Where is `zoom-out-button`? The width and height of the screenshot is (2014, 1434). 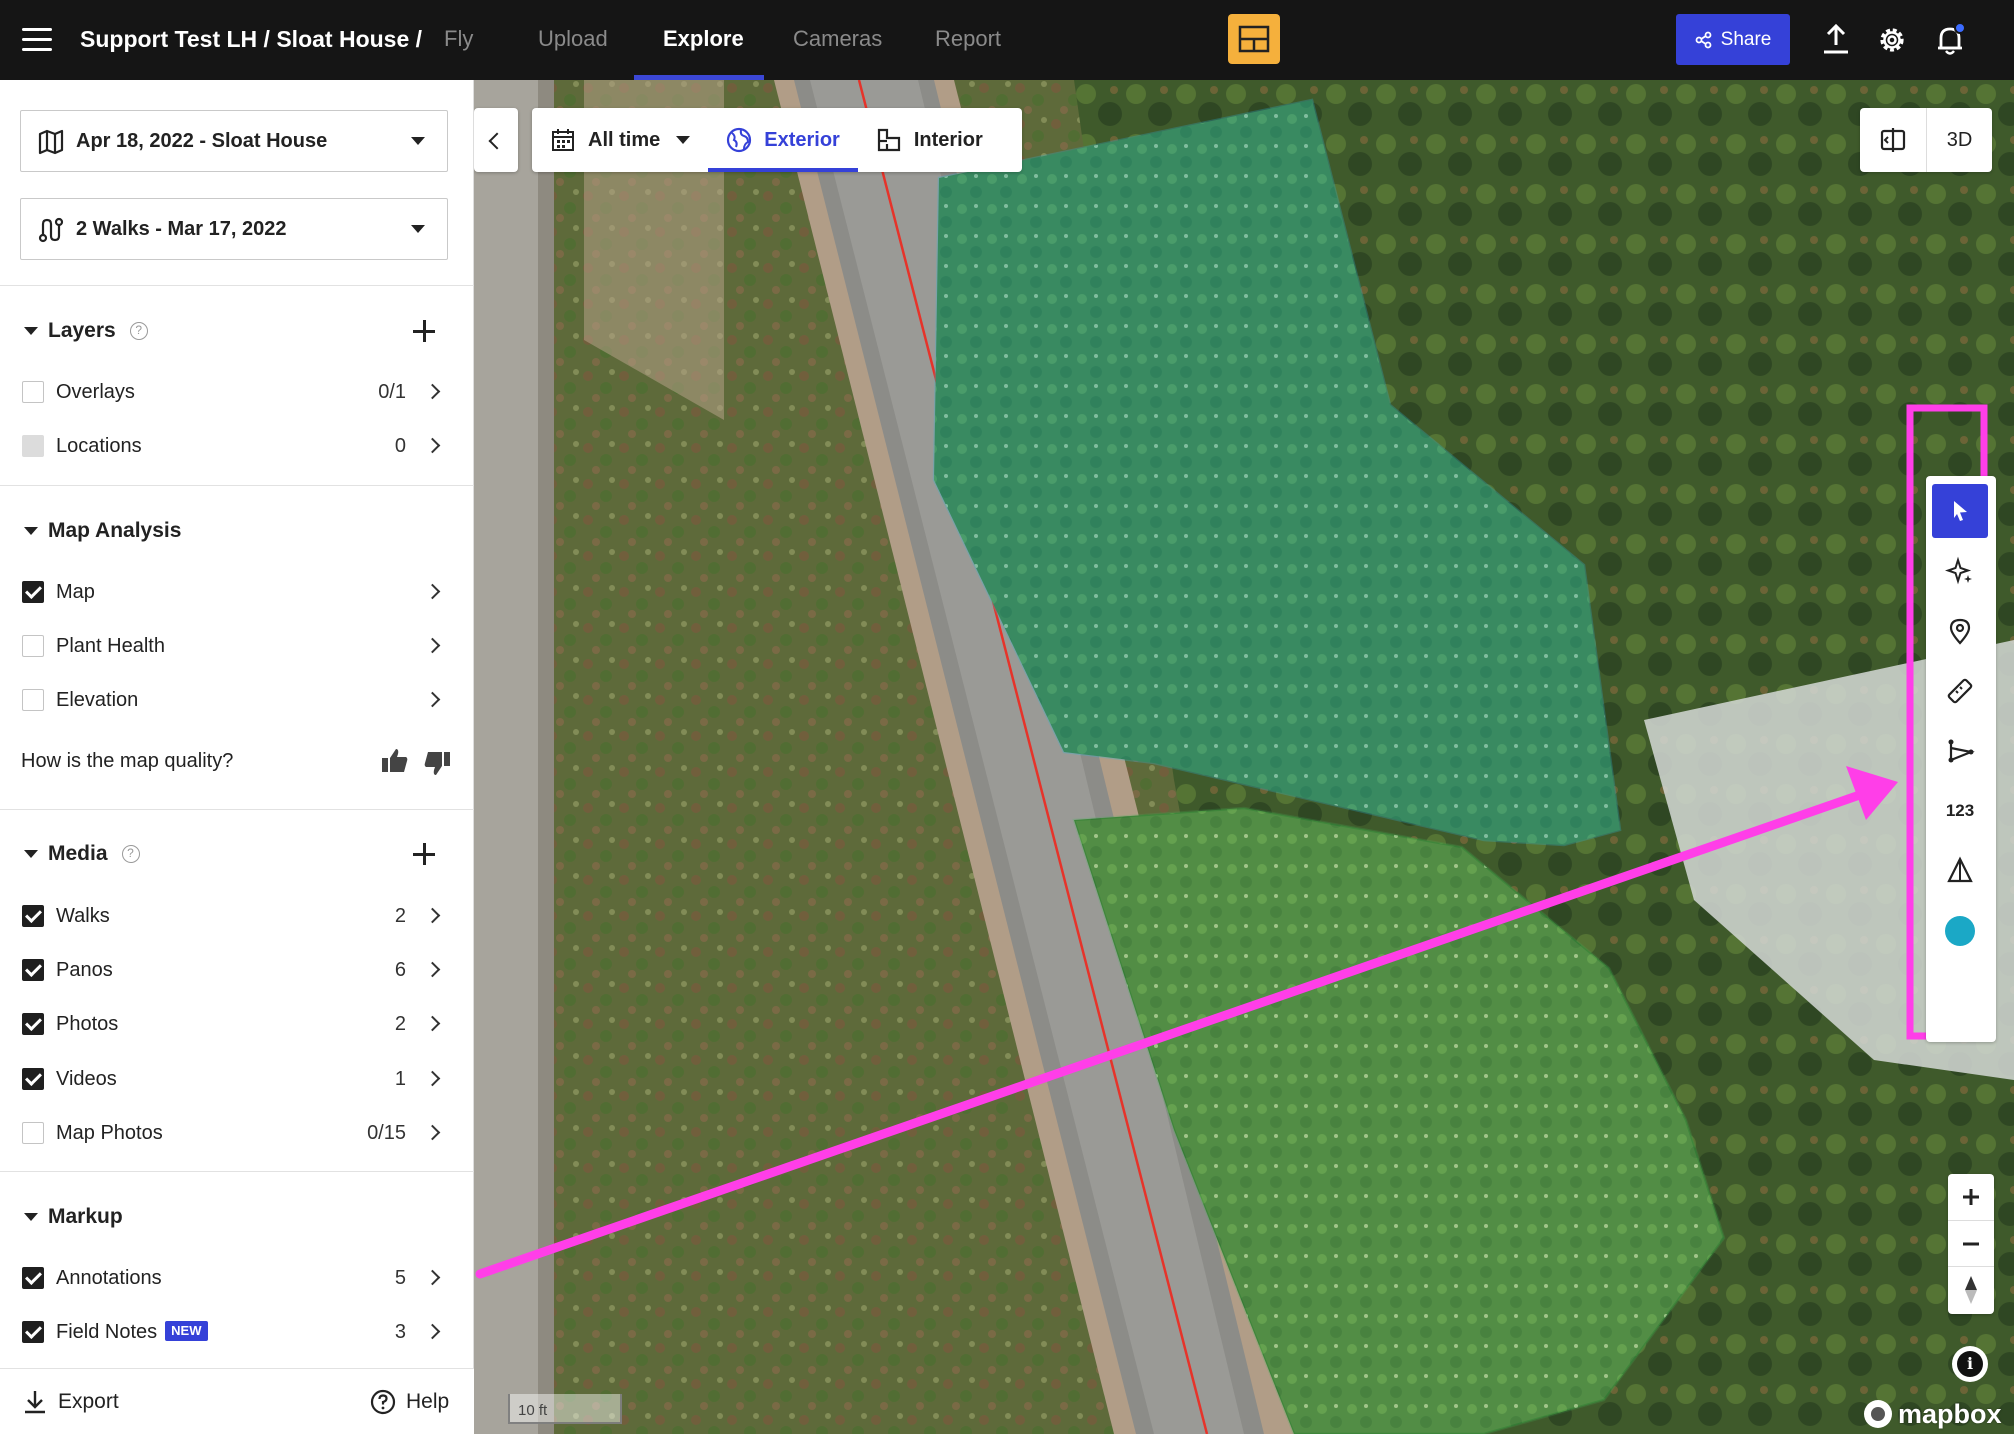 zoom-out-button is located at coordinates (1971, 1243).